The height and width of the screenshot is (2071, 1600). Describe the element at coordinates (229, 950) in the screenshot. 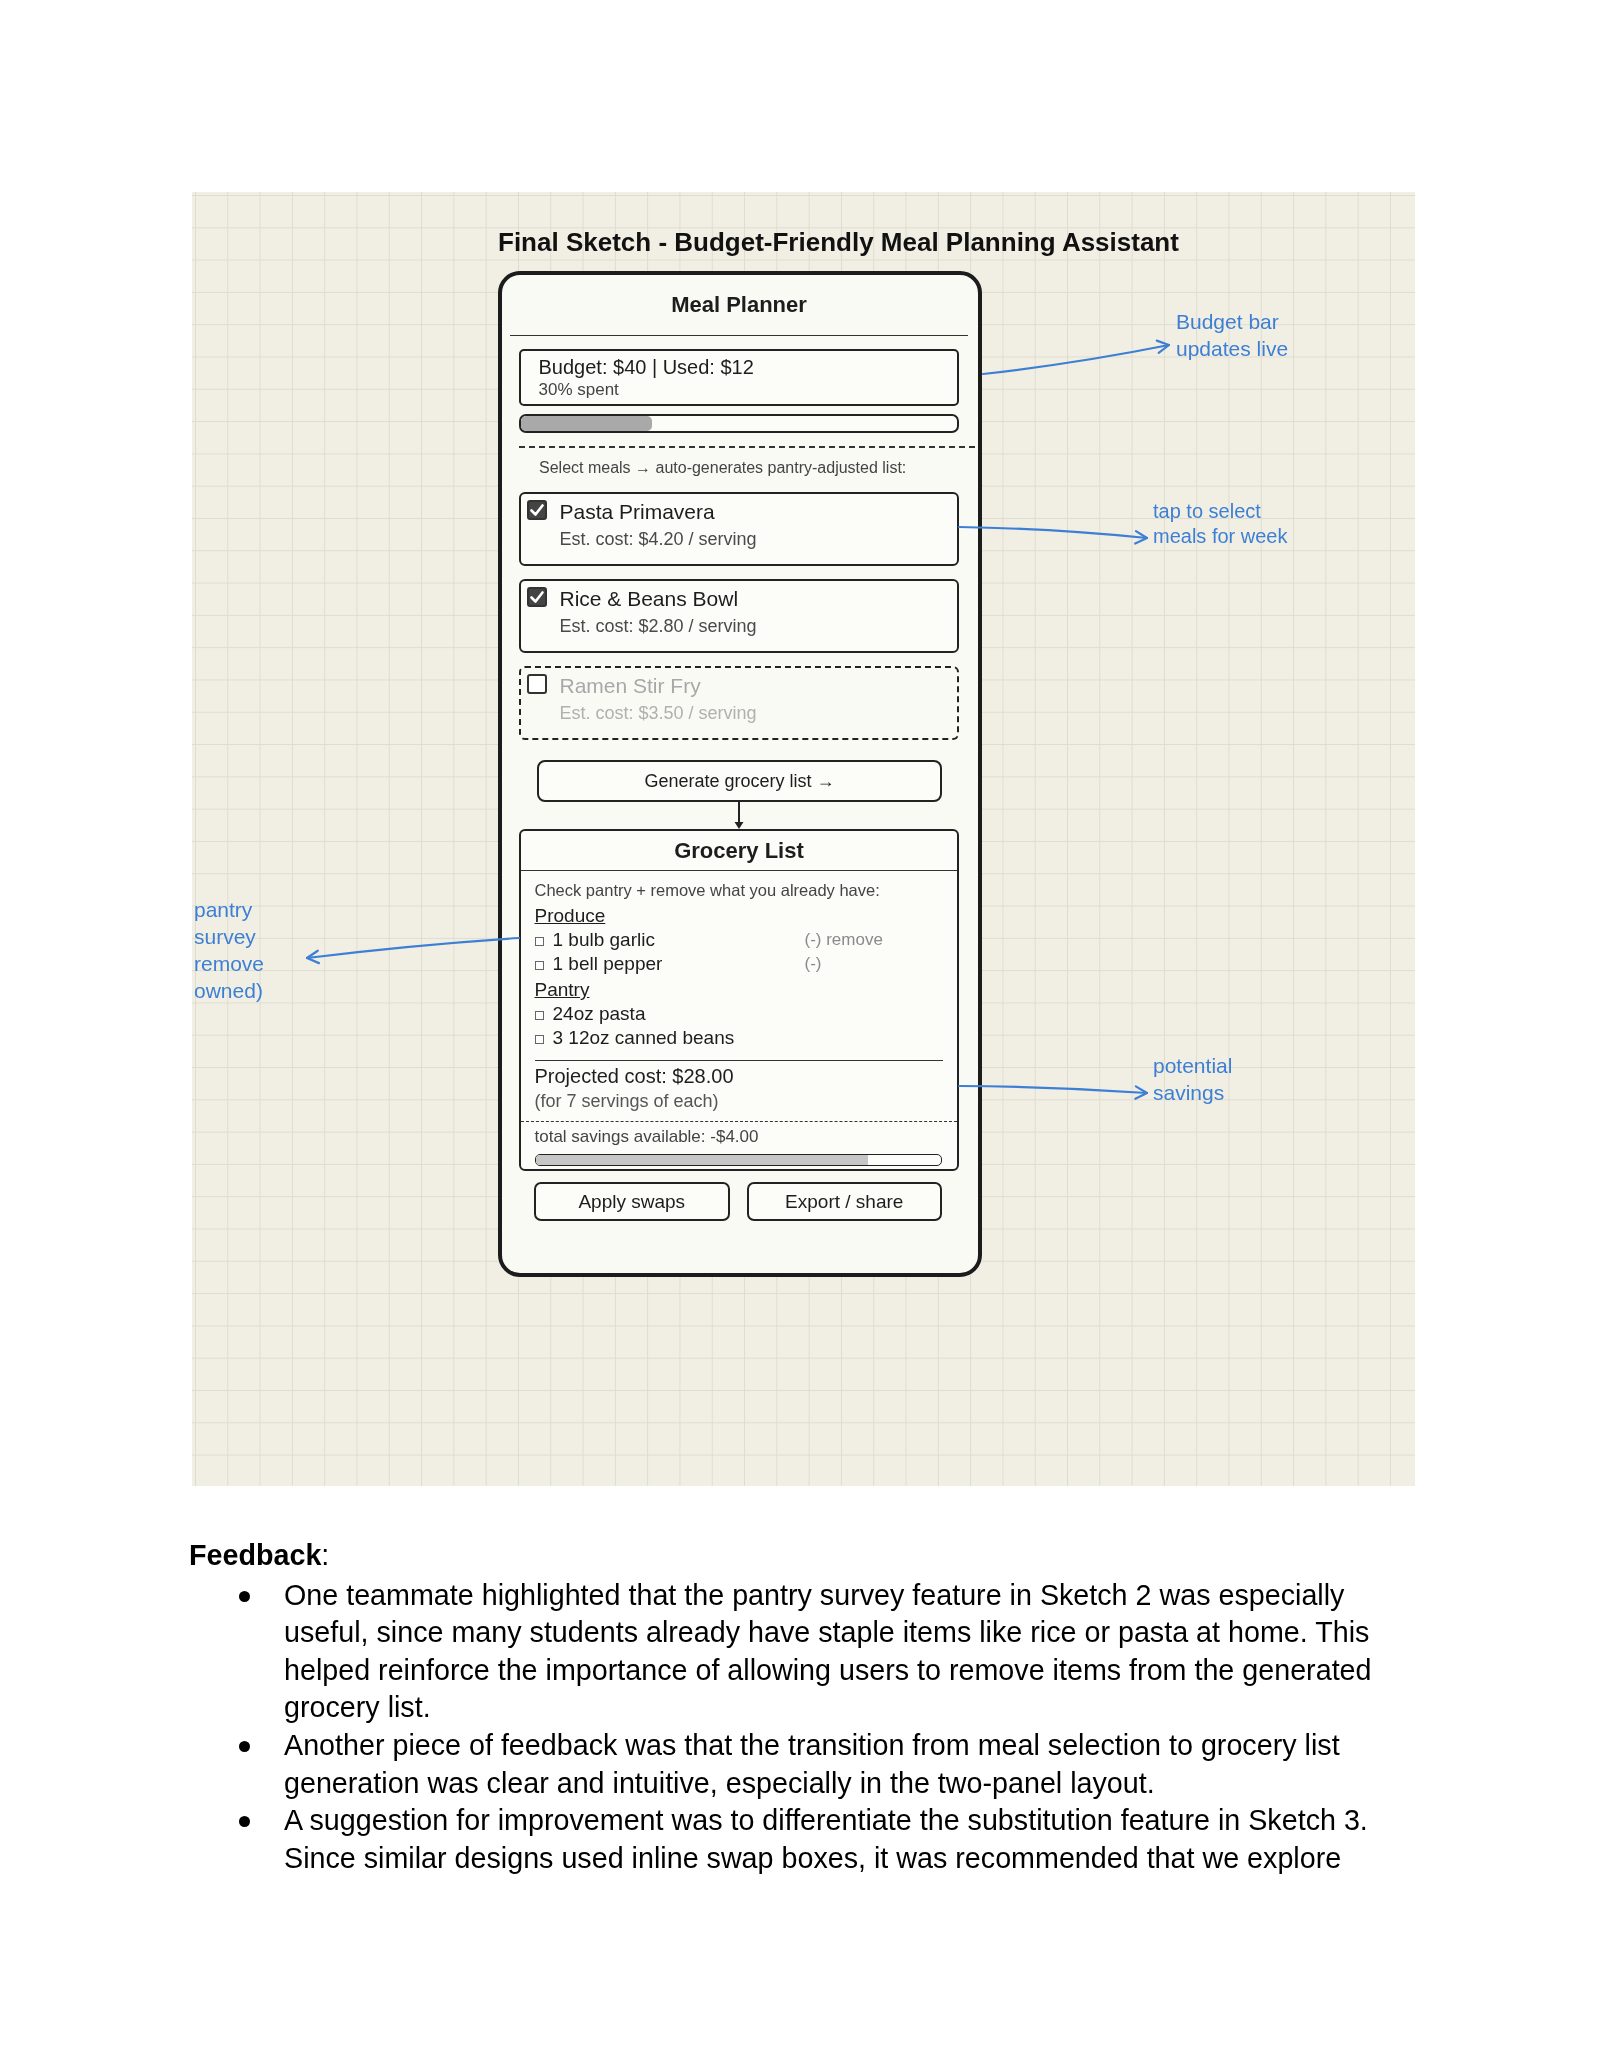

I see `annotation-note: pantry survey remove owned)` at that location.